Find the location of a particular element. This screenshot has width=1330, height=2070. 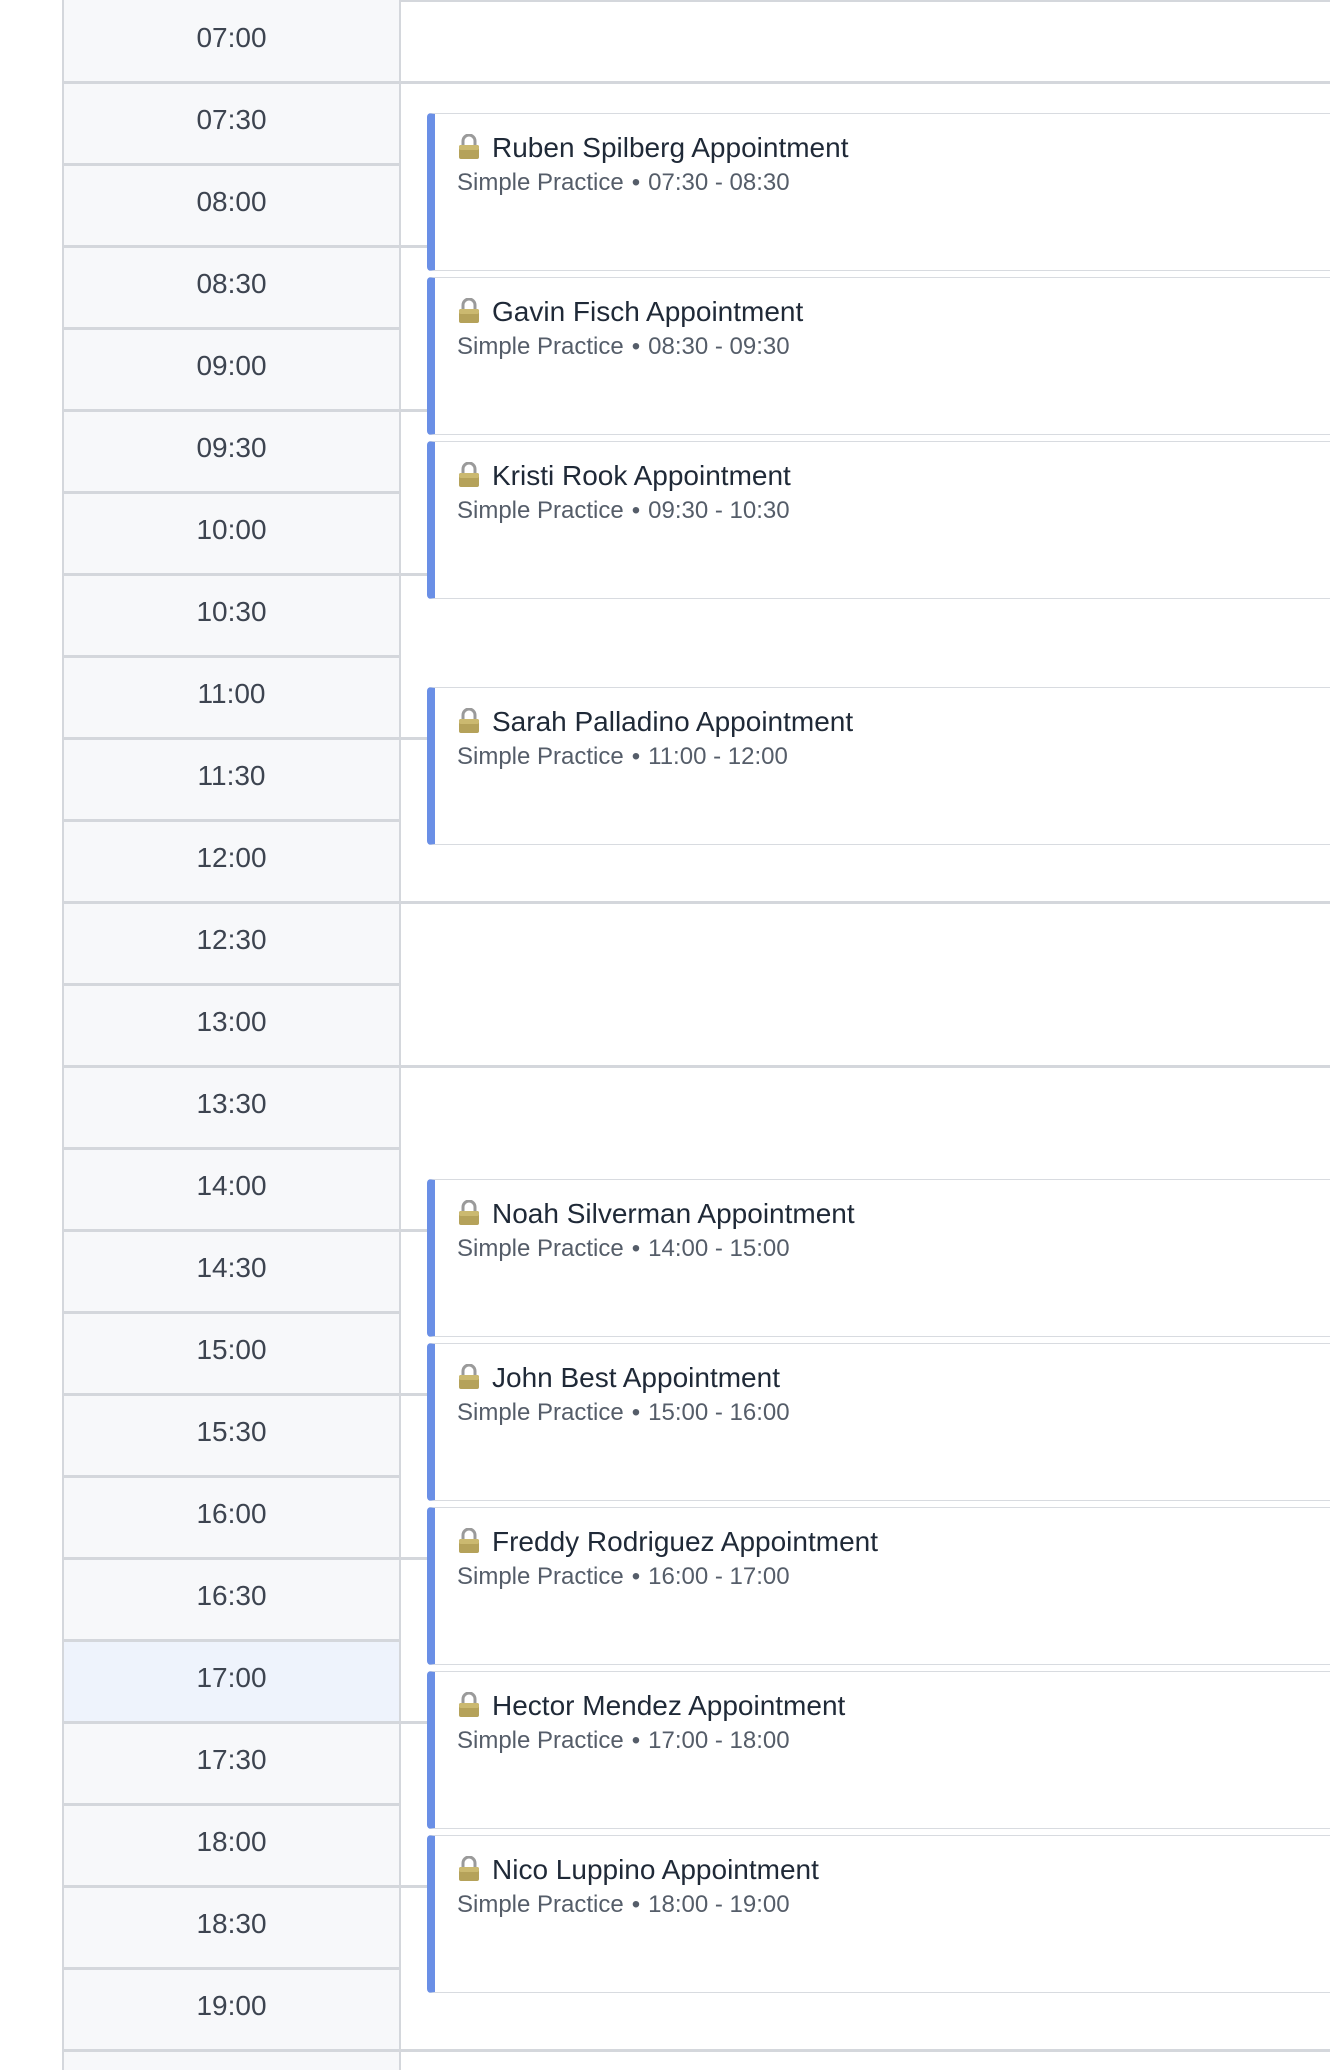

appointment-details: Simple Practice • 14:00 - 15:00 is located at coordinates (623, 1249).